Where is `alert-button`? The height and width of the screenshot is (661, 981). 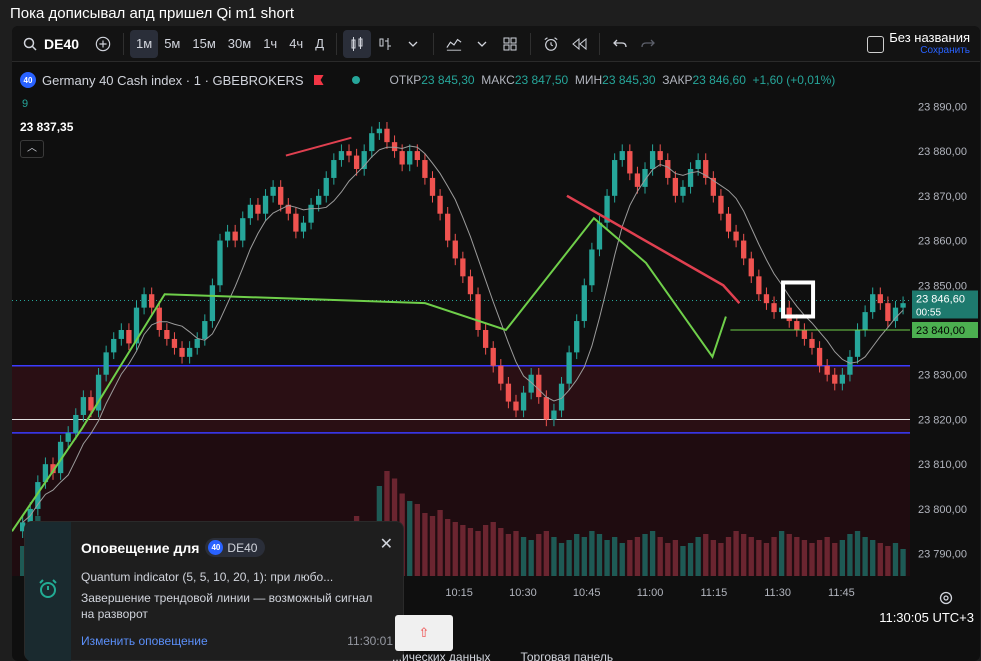
alert-button is located at coordinates (551, 44).